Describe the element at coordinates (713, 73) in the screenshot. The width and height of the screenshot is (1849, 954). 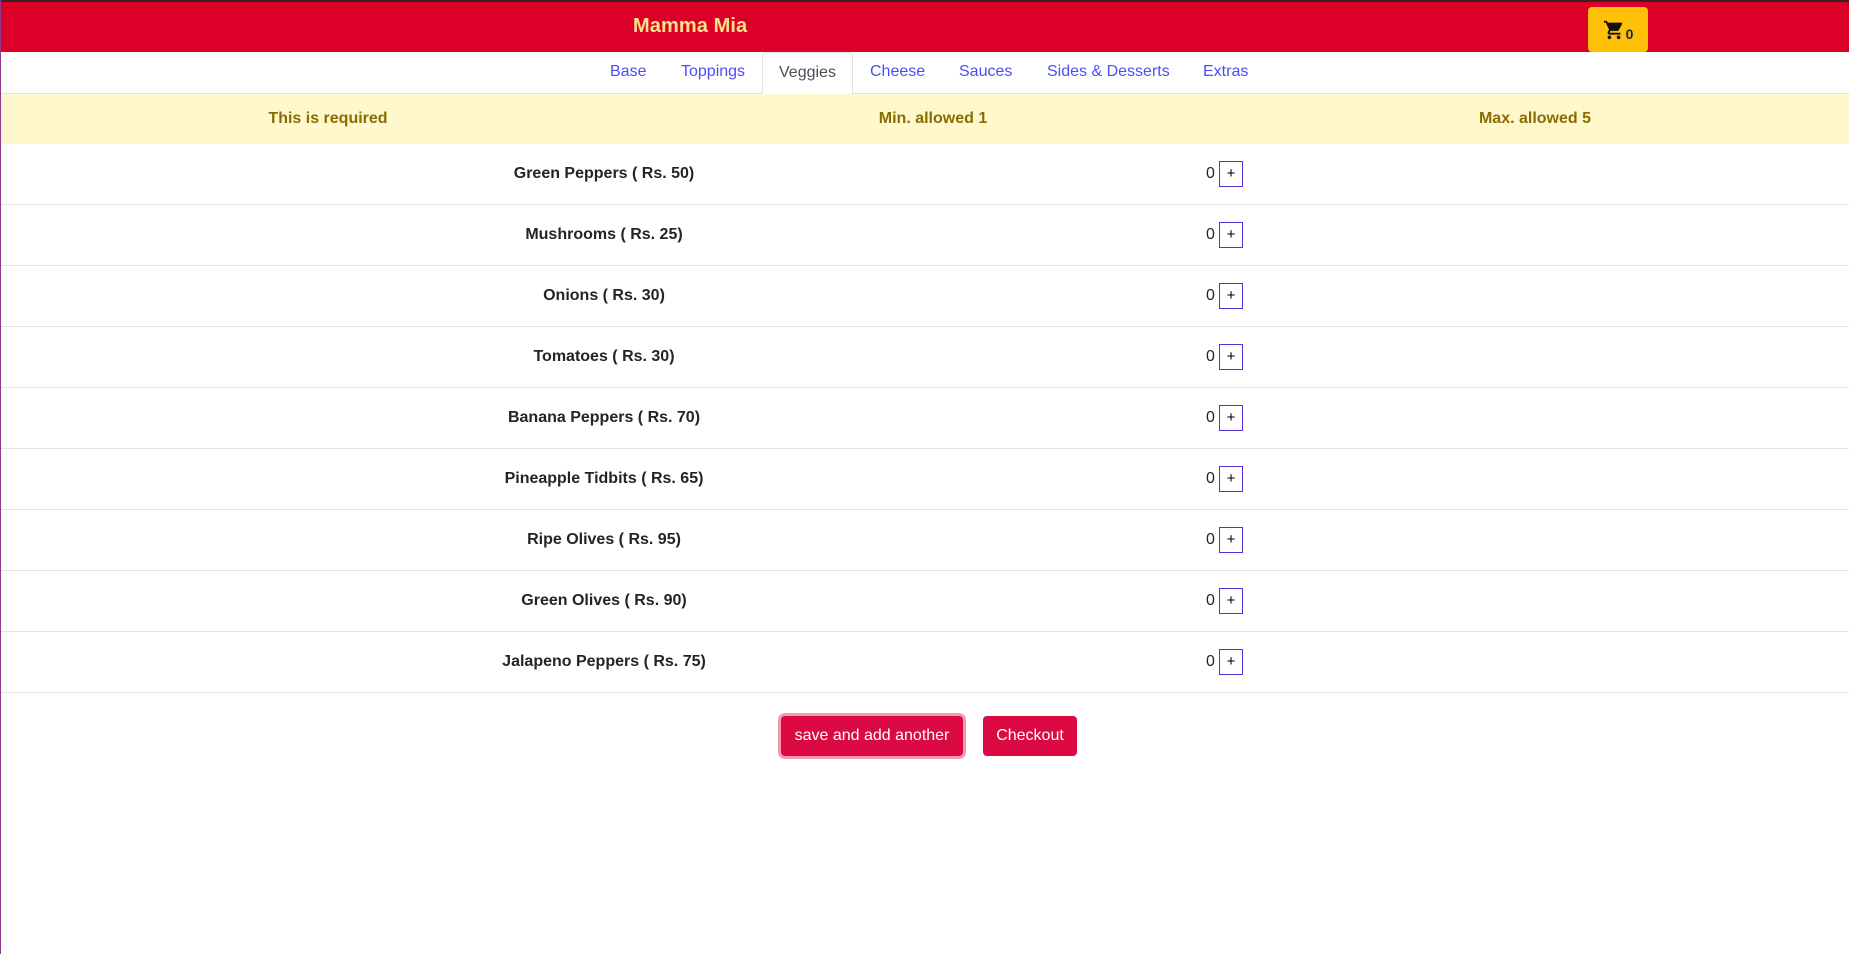
I see `tab-toppings: Toppings` at that location.